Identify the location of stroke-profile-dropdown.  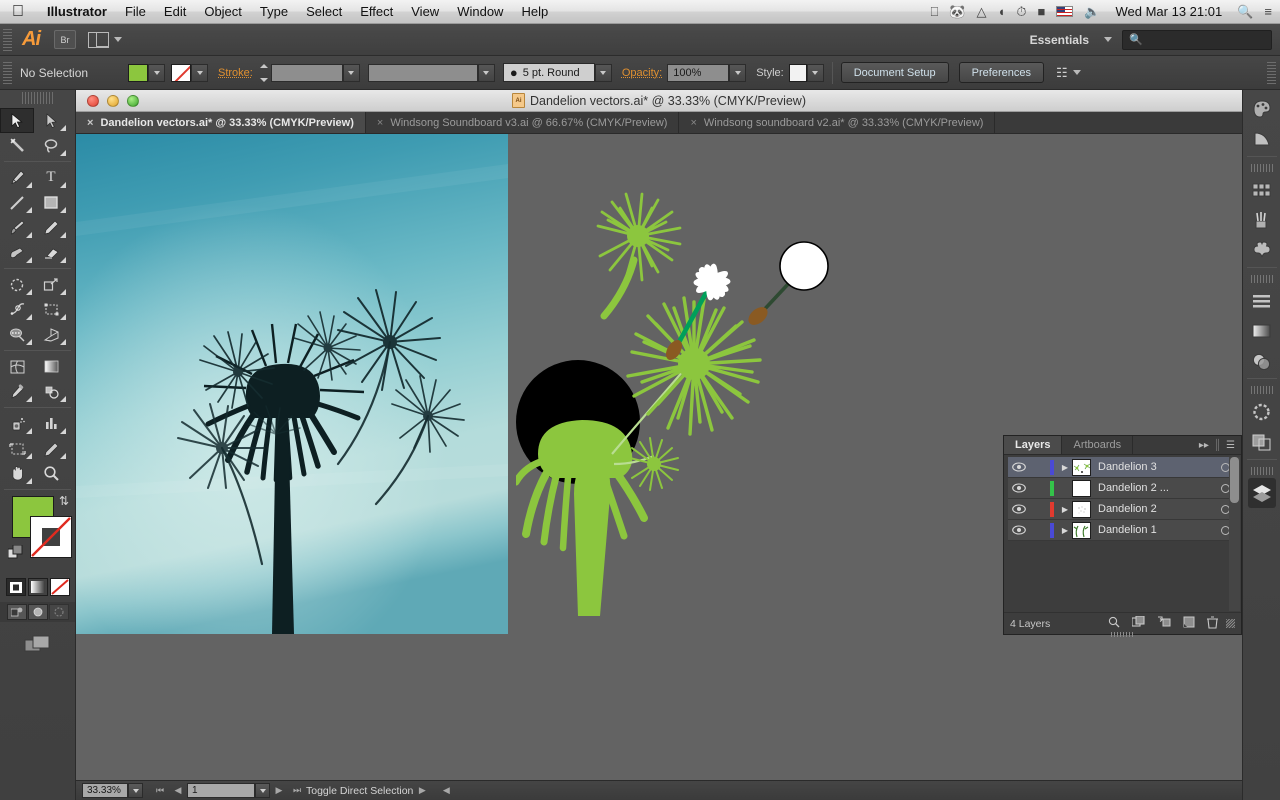
(486, 72).